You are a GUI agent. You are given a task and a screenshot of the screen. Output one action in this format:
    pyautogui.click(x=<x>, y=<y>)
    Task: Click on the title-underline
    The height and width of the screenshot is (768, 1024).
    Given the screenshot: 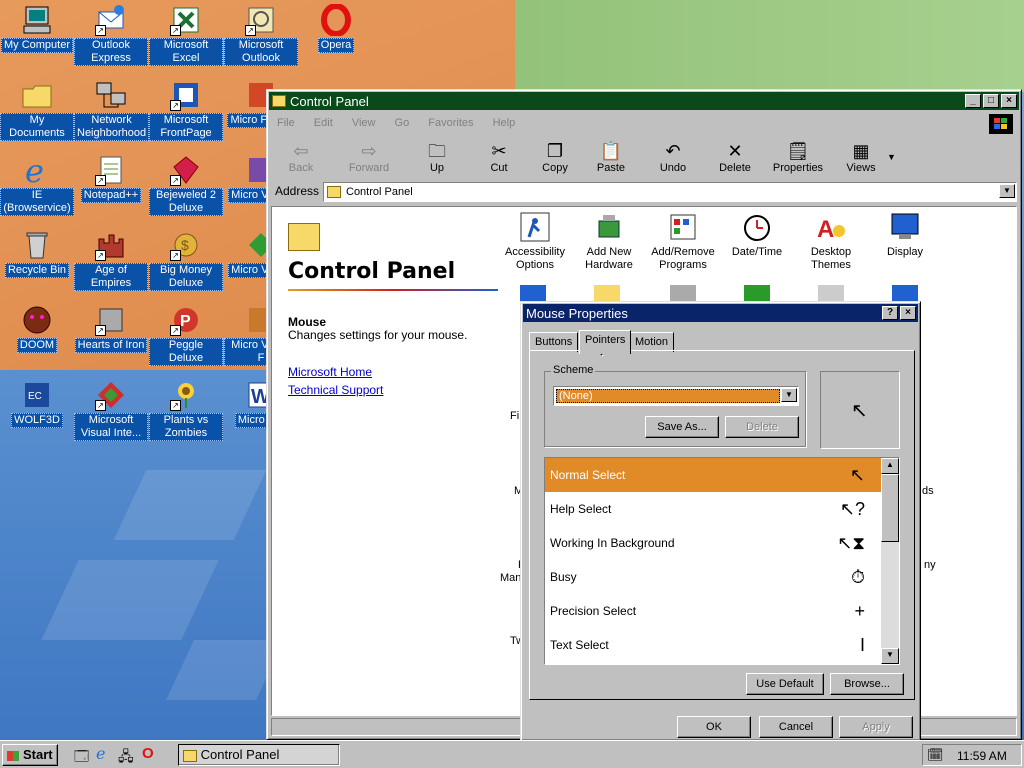 What is the action you would take?
    pyautogui.click(x=393, y=290)
    